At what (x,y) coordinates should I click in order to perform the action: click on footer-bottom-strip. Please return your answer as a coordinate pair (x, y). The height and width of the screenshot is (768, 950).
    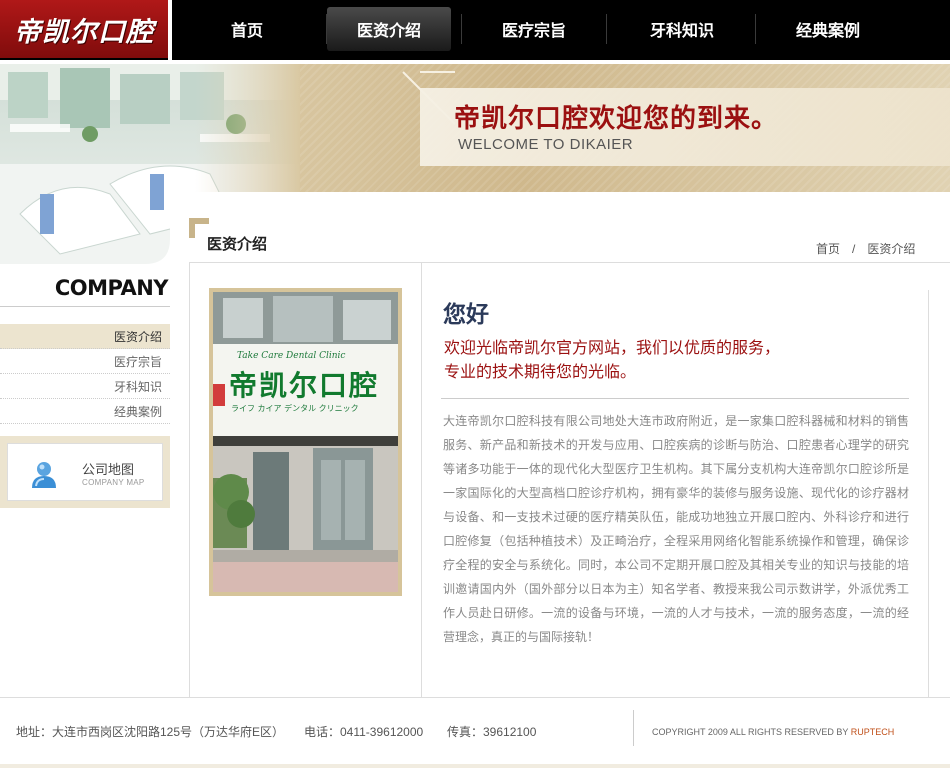
    Looking at the image, I should click on (475, 766).